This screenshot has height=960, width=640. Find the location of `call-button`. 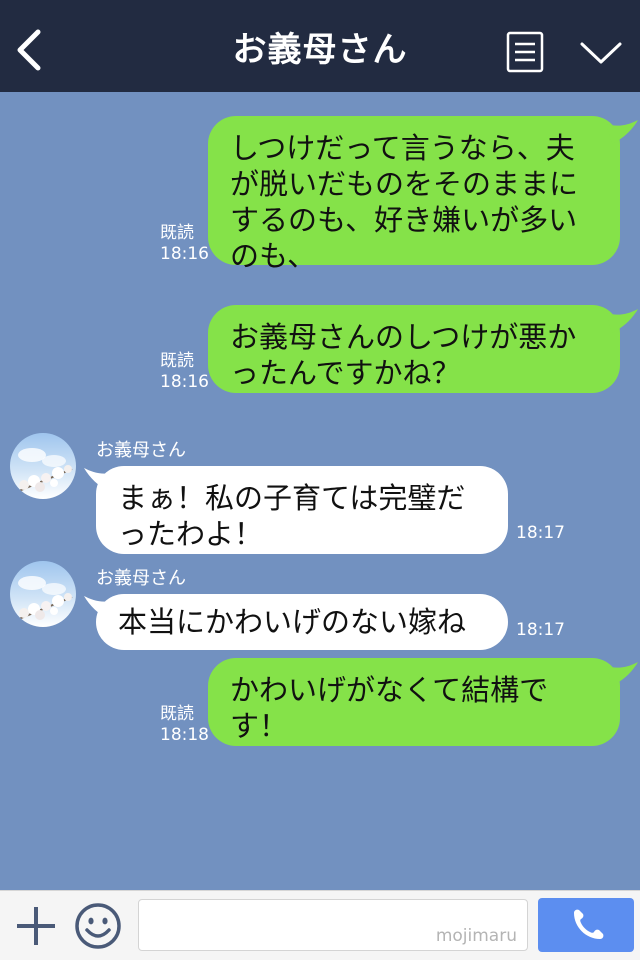

call-button is located at coordinates (586, 925).